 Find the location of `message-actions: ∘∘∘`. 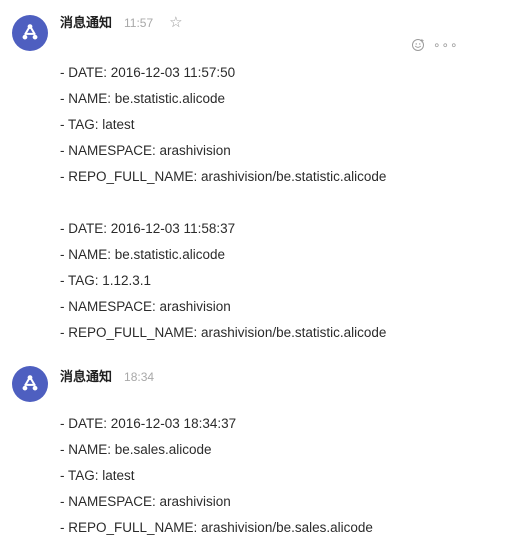

message-actions: ∘∘∘ is located at coordinates (435, 45).